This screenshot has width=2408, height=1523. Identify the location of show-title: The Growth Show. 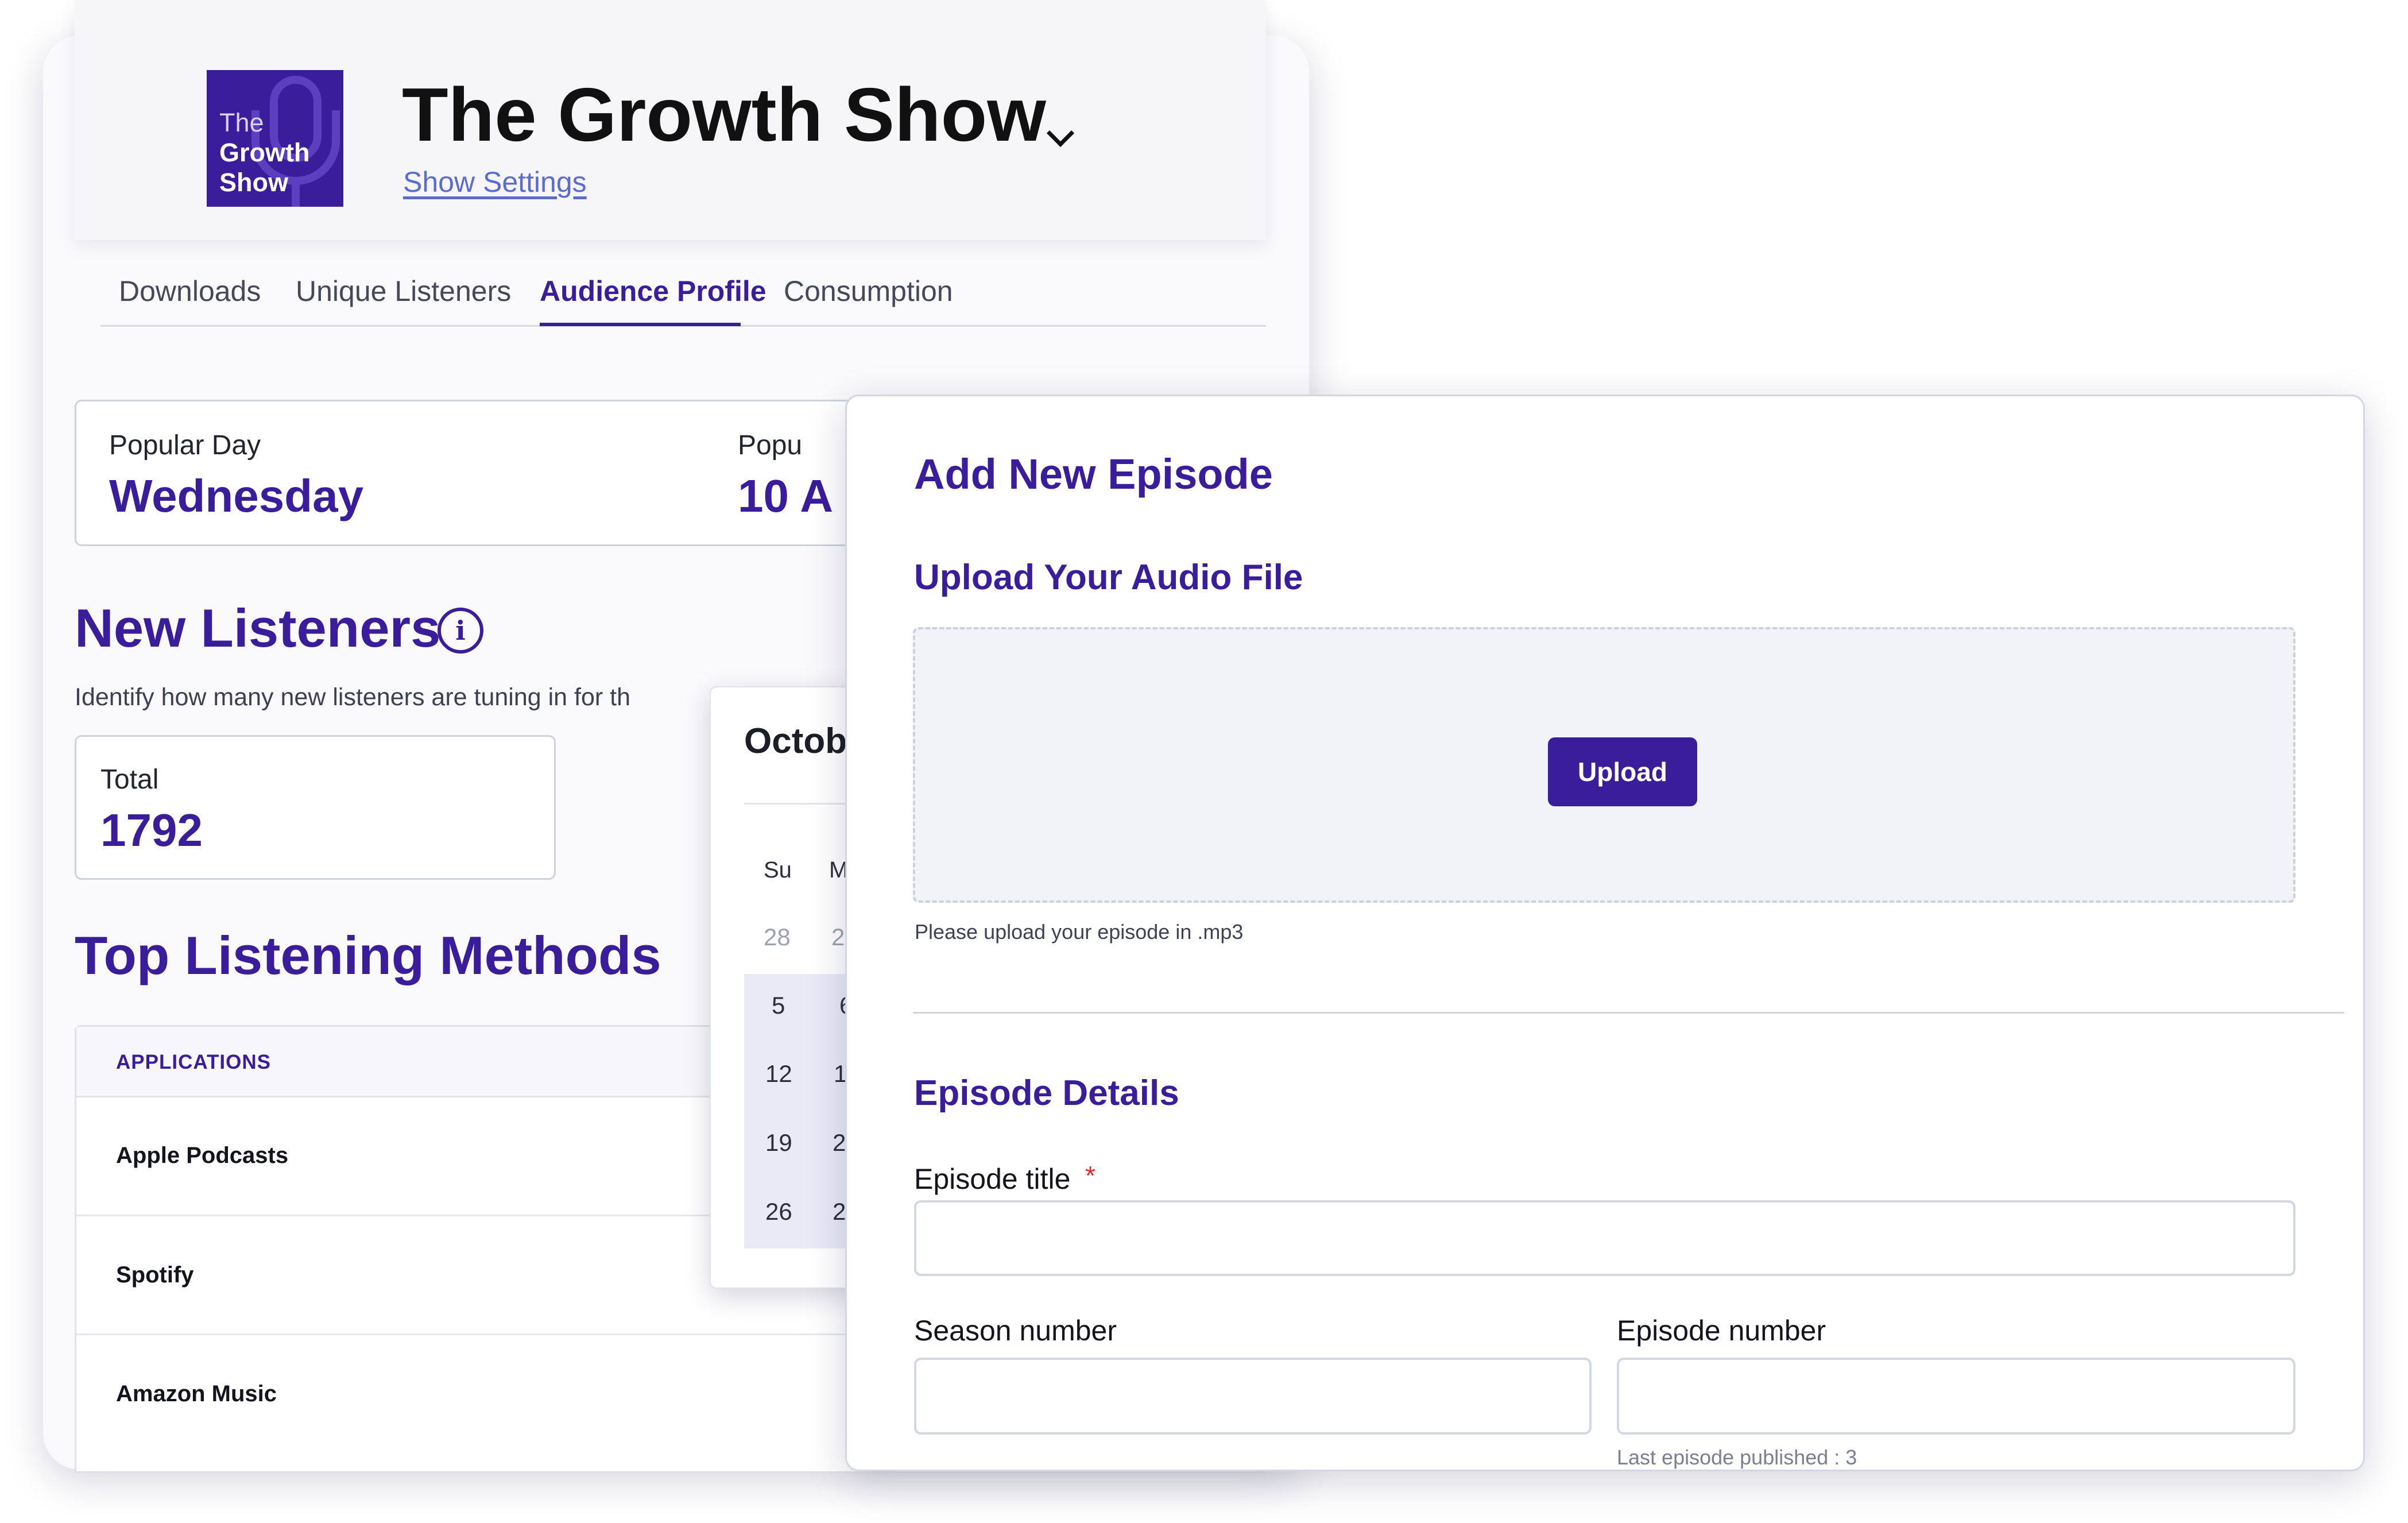
(724, 115).